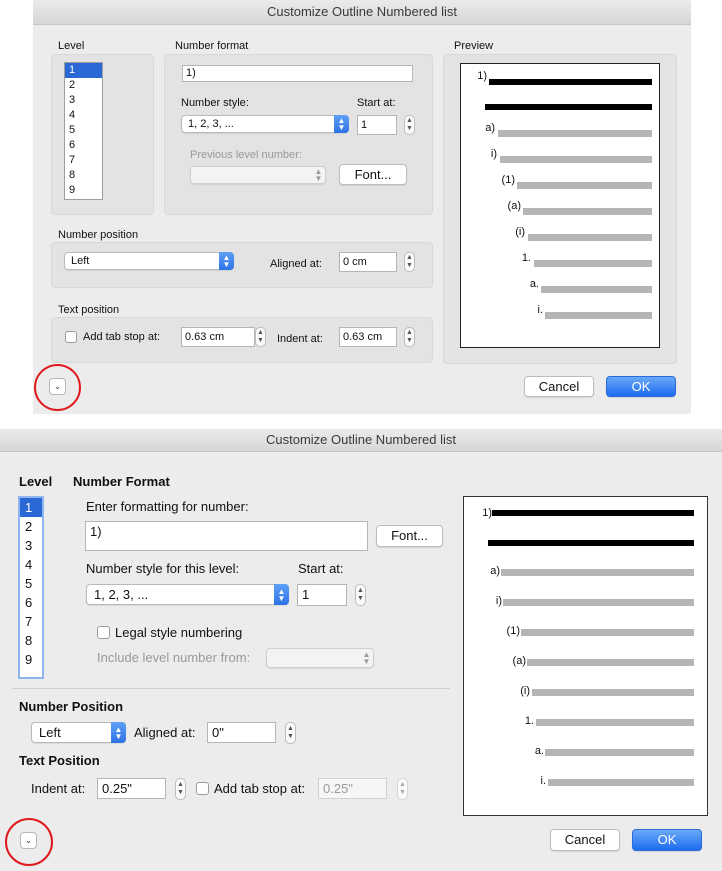 The height and width of the screenshot is (871, 722). Describe the element at coordinates (352, 788) in the screenshot. I see `add-tab-stop-field: 0.25"` at that location.